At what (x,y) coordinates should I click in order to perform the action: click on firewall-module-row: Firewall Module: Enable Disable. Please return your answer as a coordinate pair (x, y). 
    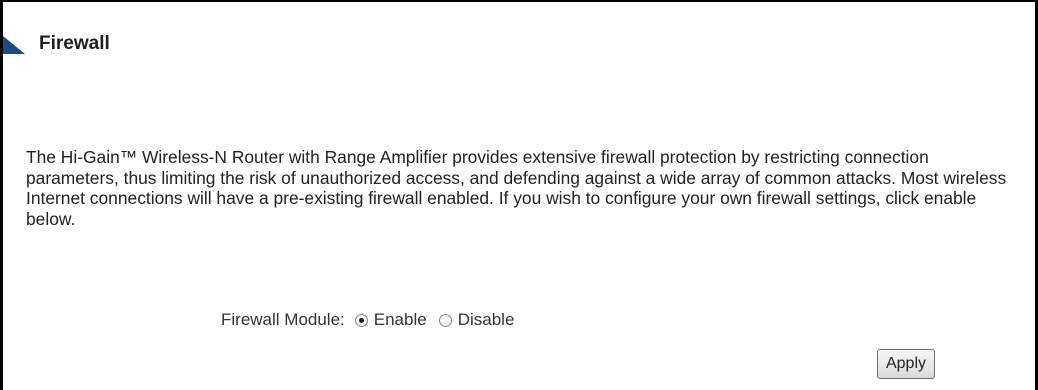
    Looking at the image, I should click on (373, 320).